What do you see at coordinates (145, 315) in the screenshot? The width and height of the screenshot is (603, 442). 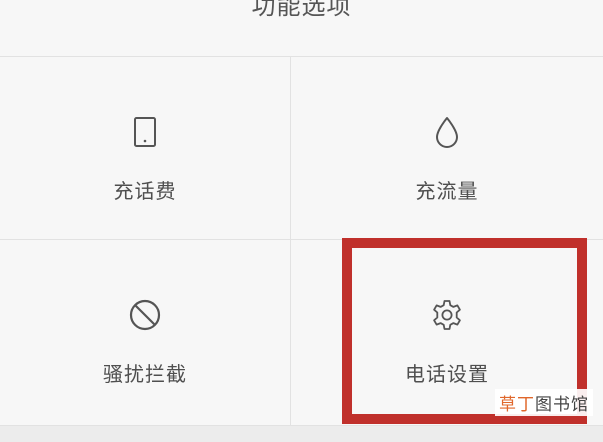 I see `block-icon` at bounding box center [145, 315].